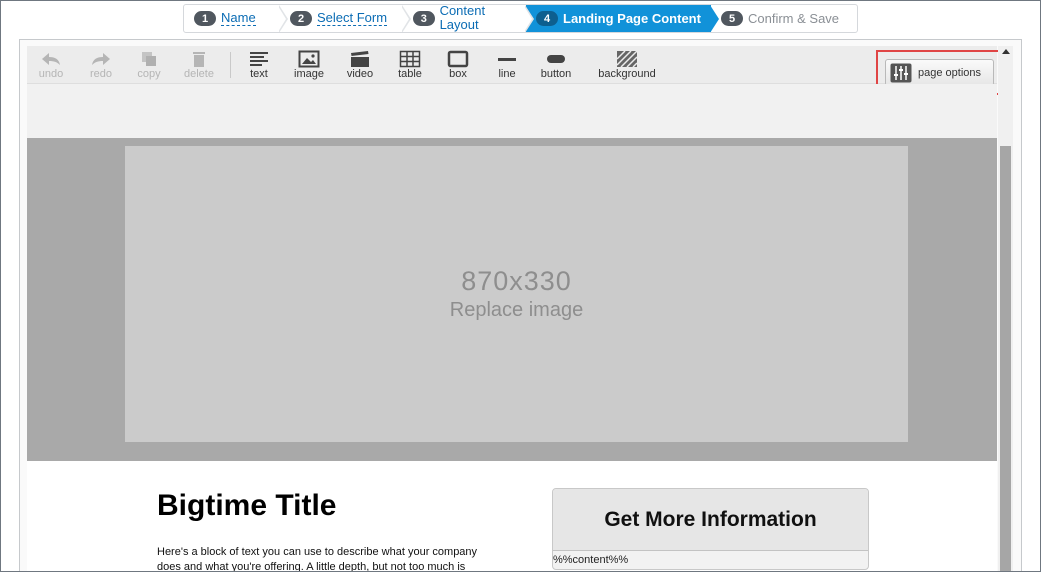 The height and width of the screenshot is (572, 1041). What do you see at coordinates (547, 18) in the screenshot?
I see `step-number: 4` at bounding box center [547, 18].